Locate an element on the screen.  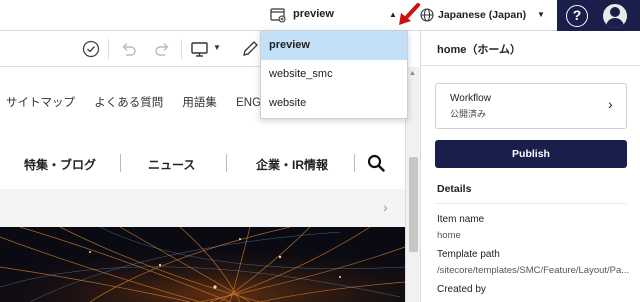
language-selector: Japanese (Japan) ▼ is located at coordinates (486, 16).